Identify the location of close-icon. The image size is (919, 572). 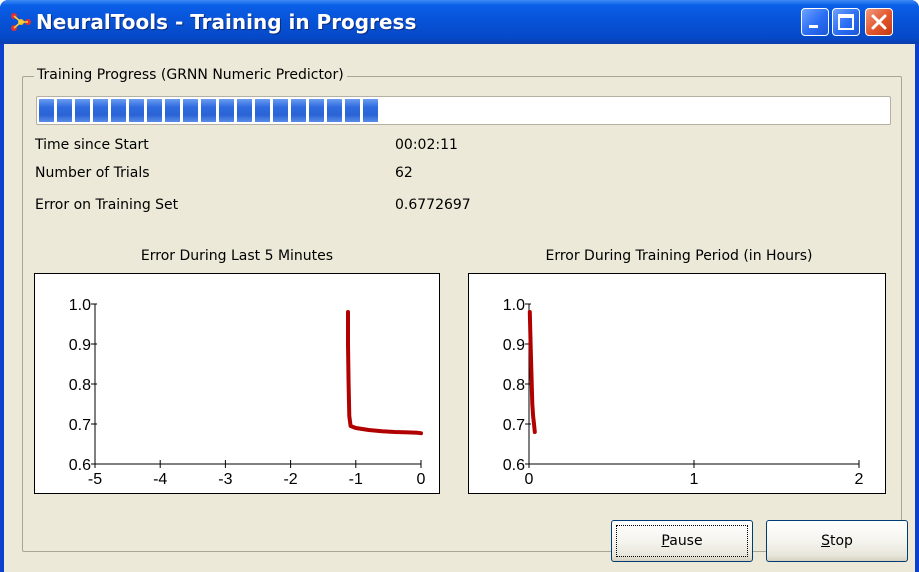
(879, 22).